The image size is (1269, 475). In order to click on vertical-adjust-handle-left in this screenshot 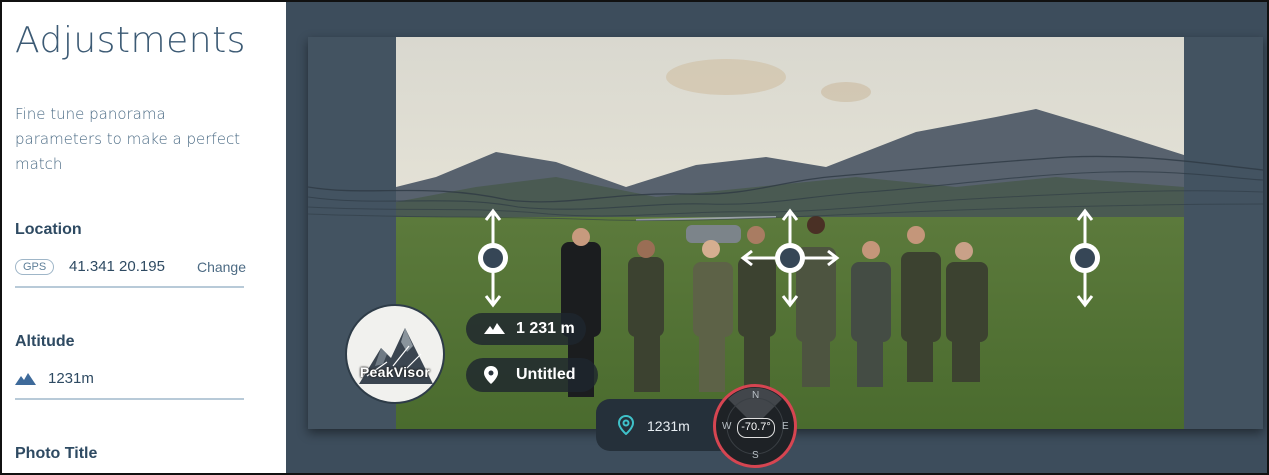, I will do `click(493, 260)`.